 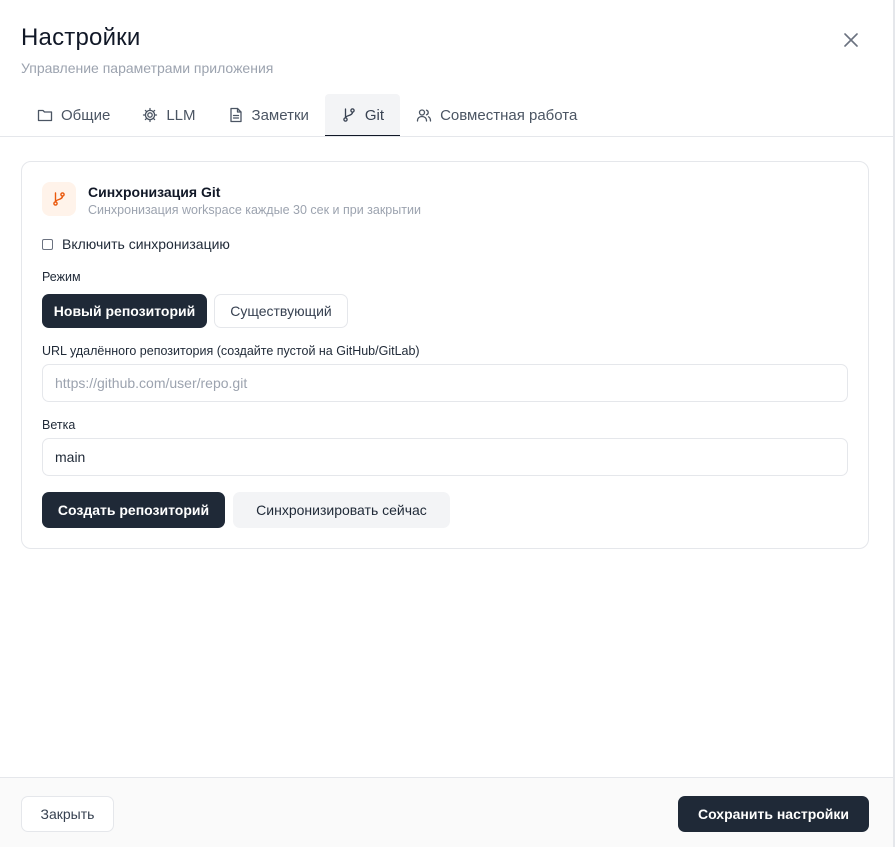 What do you see at coordinates (362, 115) in the screenshot?
I see `tab-git: Git` at bounding box center [362, 115].